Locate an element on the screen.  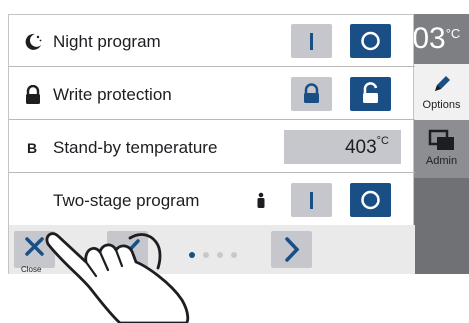
night-program-off-button is located at coordinates (370, 41).